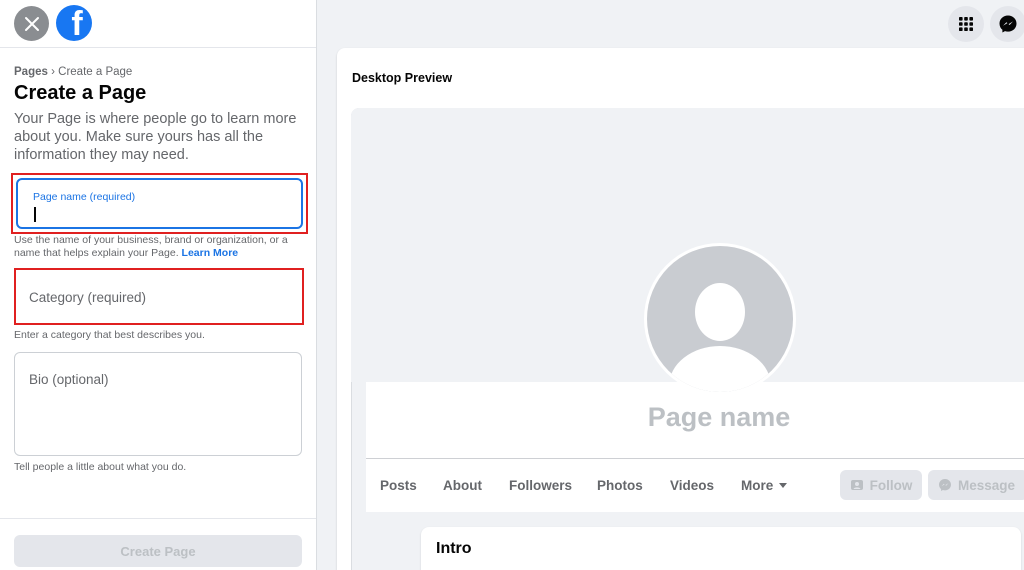  I want to click on create-page-button: Create Page, so click(158, 551).